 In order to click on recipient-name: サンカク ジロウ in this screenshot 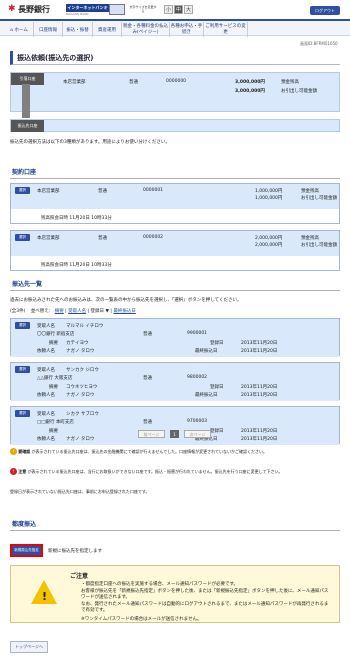, I will do `click(82, 370)`.